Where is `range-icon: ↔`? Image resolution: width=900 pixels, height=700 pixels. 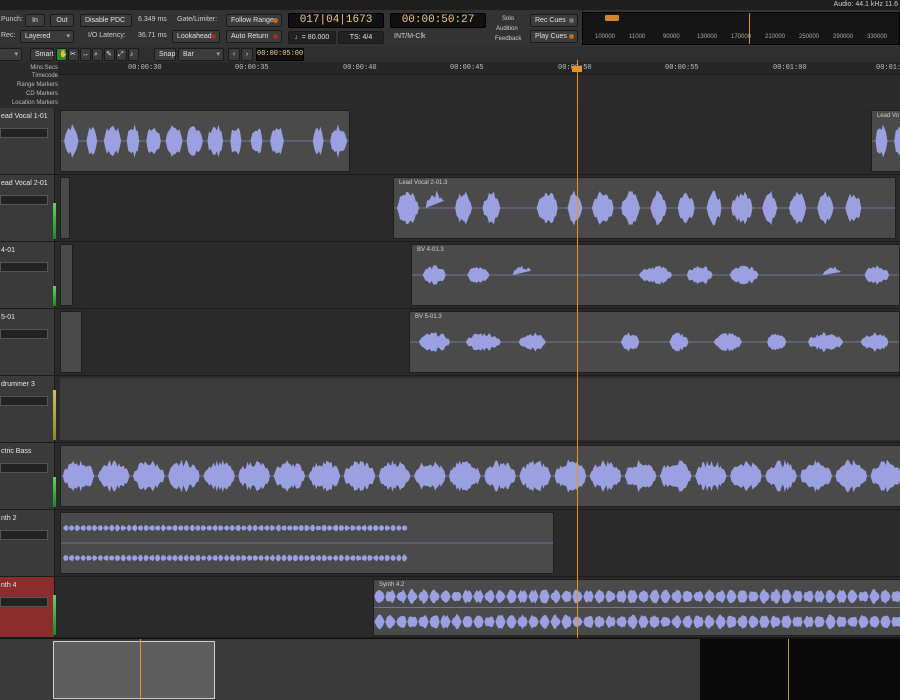 range-icon: ↔ is located at coordinates (85, 54).